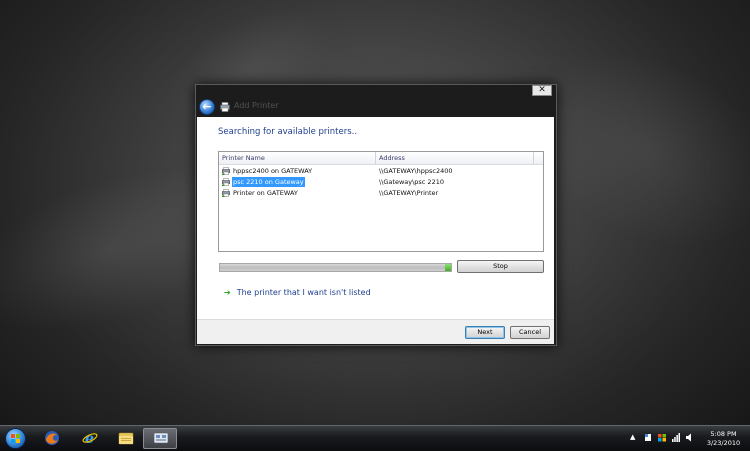 The height and width of the screenshot is (451, 750). Describe the element at coordinates (634, 437) in the screenshot. I see `show-hidden-icons-icon: ▲` at that location.